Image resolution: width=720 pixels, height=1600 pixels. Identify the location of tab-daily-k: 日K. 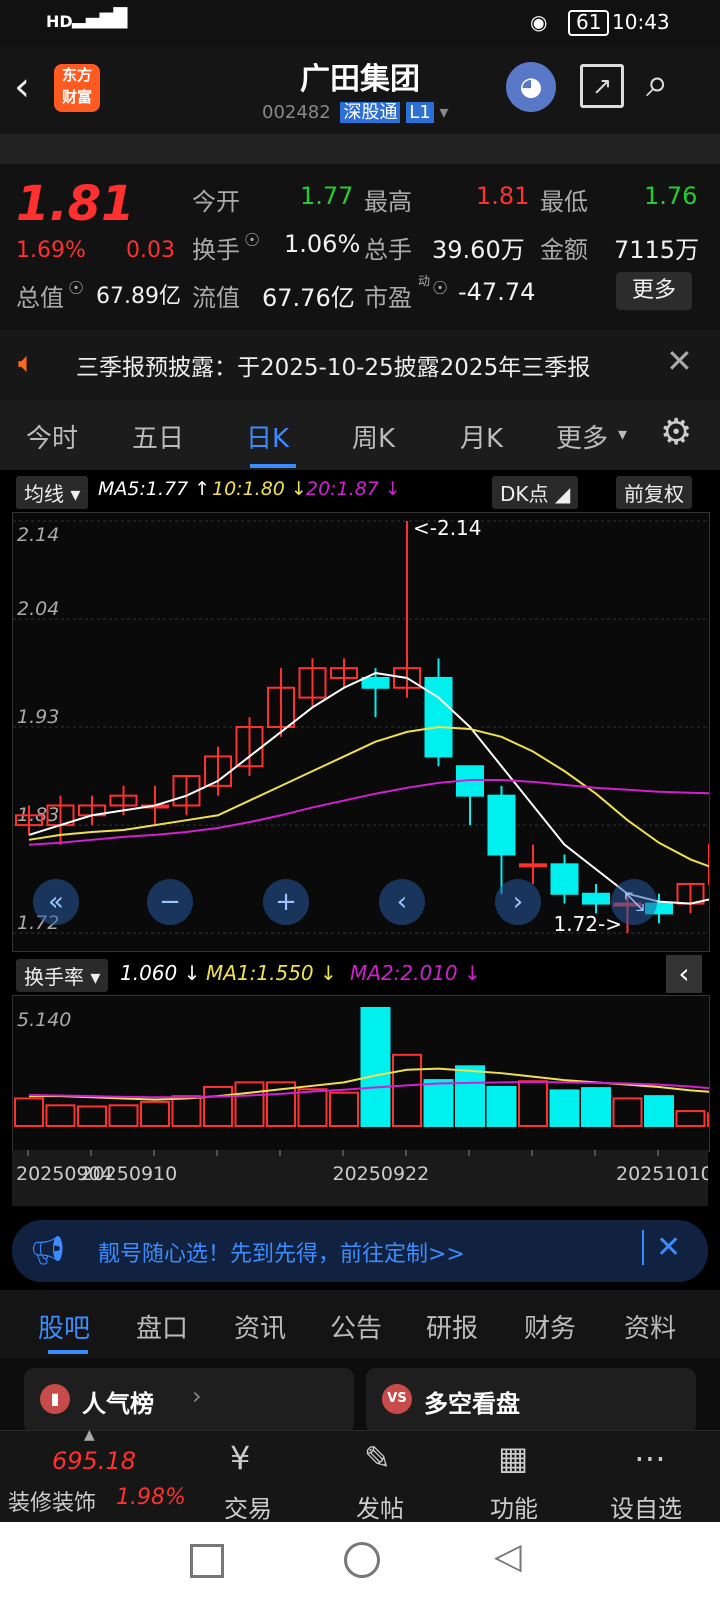
(267, 436).